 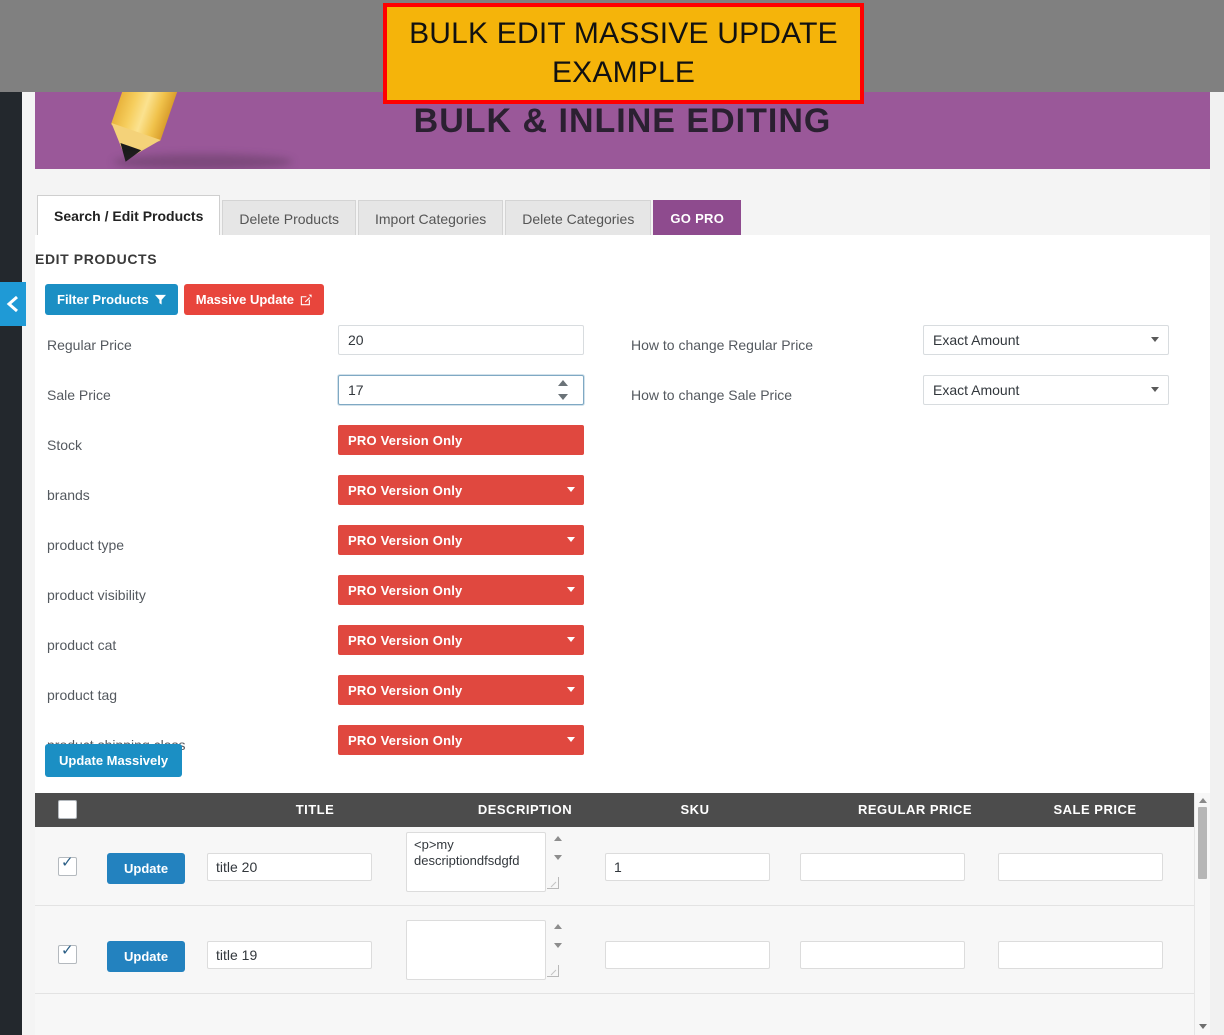 I want to click on form-row: product type PRO Version Only, so click(x=622, y=548).